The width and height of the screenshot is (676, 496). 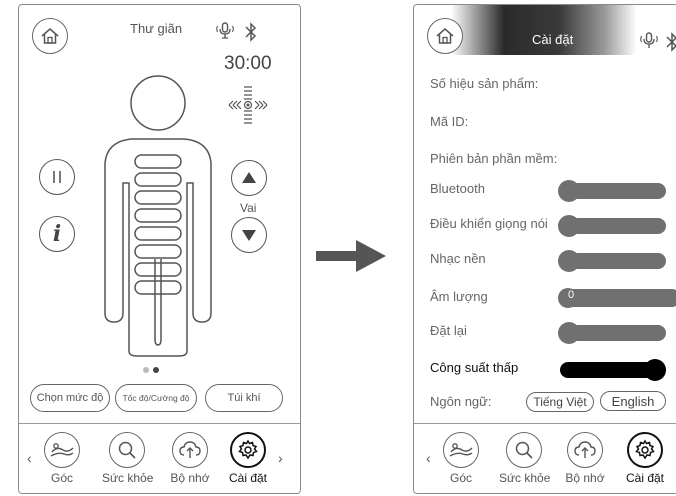 What do you see at coordinates (156, 370) in the screenshot?
I see `page-dot-active` at bounding box center [156, 370].